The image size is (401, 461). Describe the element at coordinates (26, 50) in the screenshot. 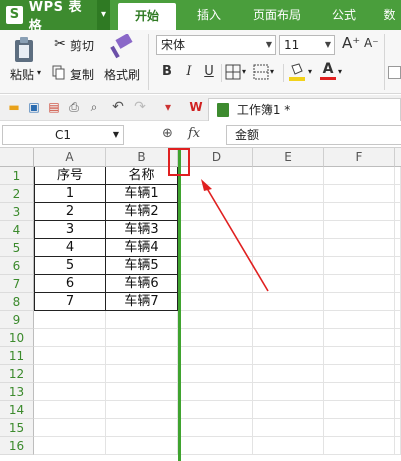

I see `paste-button` at that location.